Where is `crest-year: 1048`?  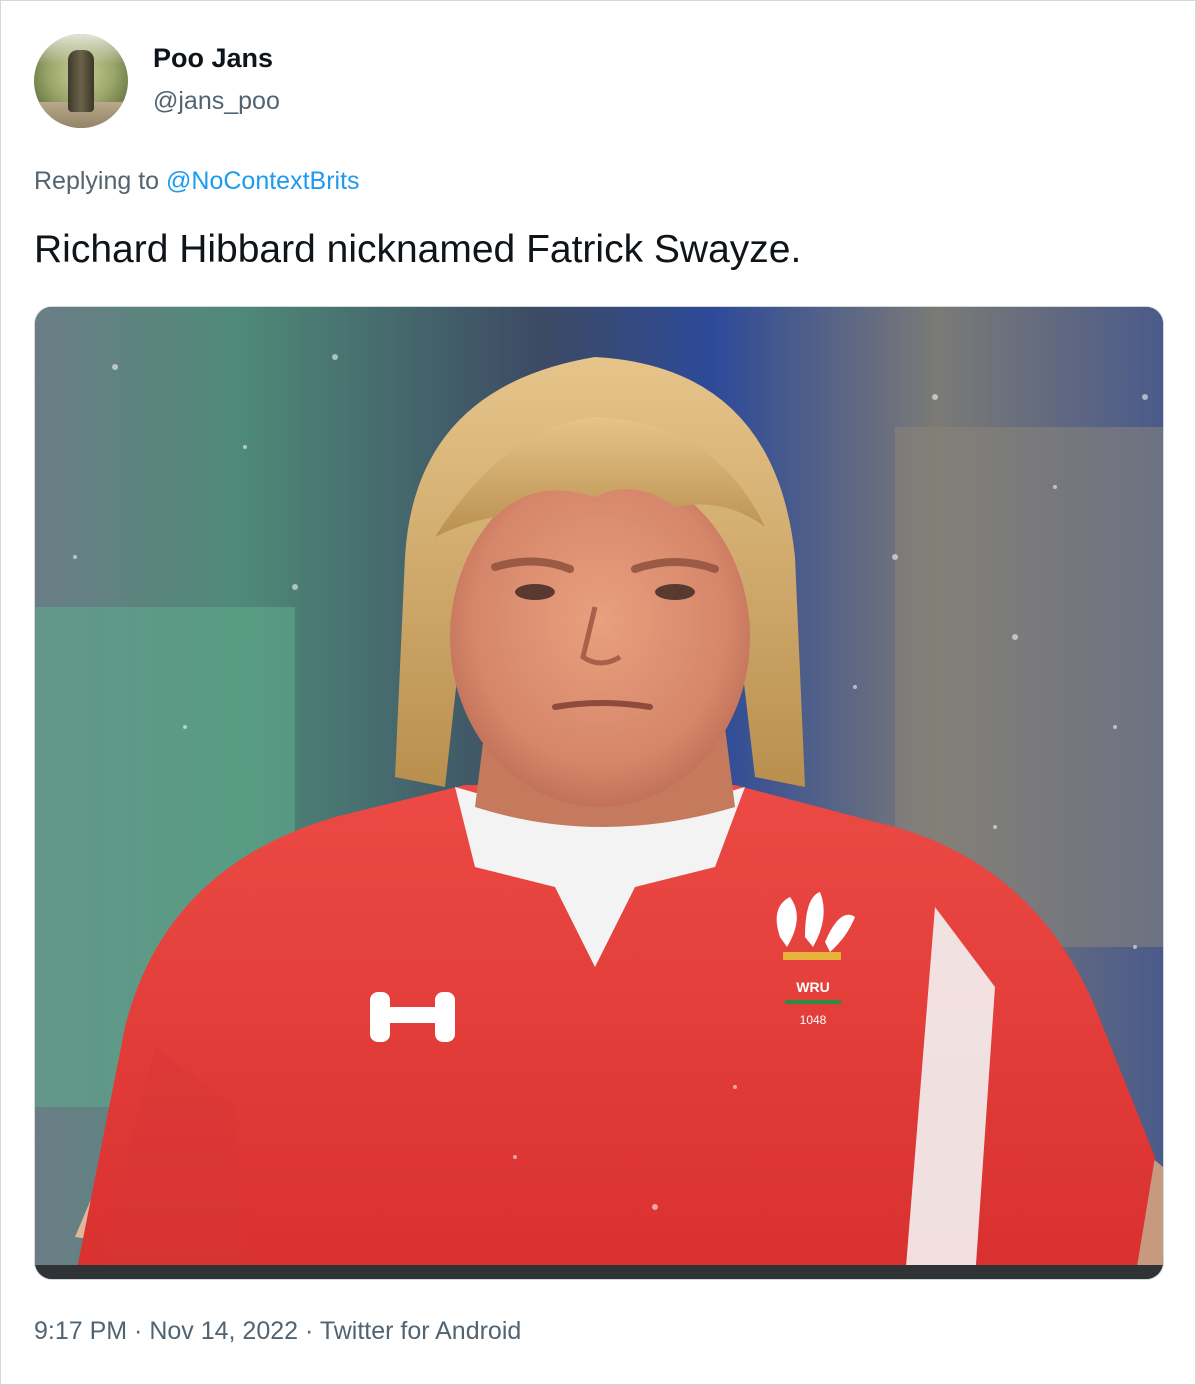 crest-year: 1048 is located at coordinates (813, 1020).